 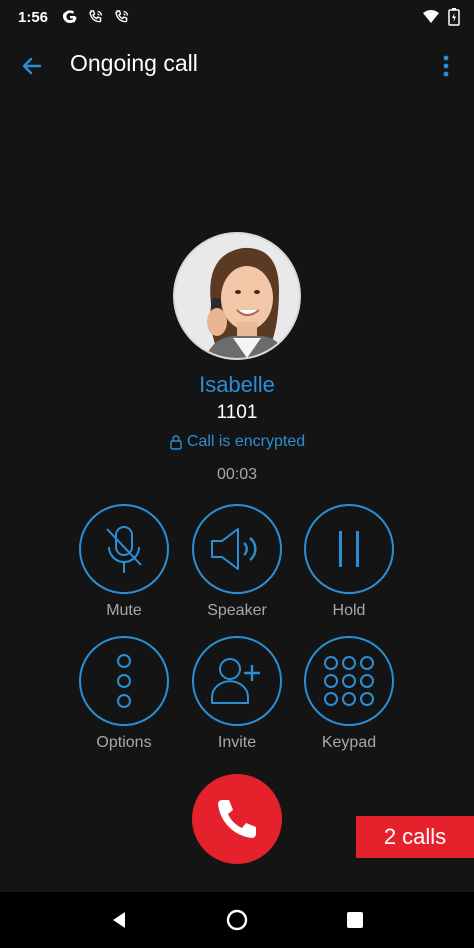 I want to click on hold-button: Hold, so click(x=349, y=562).